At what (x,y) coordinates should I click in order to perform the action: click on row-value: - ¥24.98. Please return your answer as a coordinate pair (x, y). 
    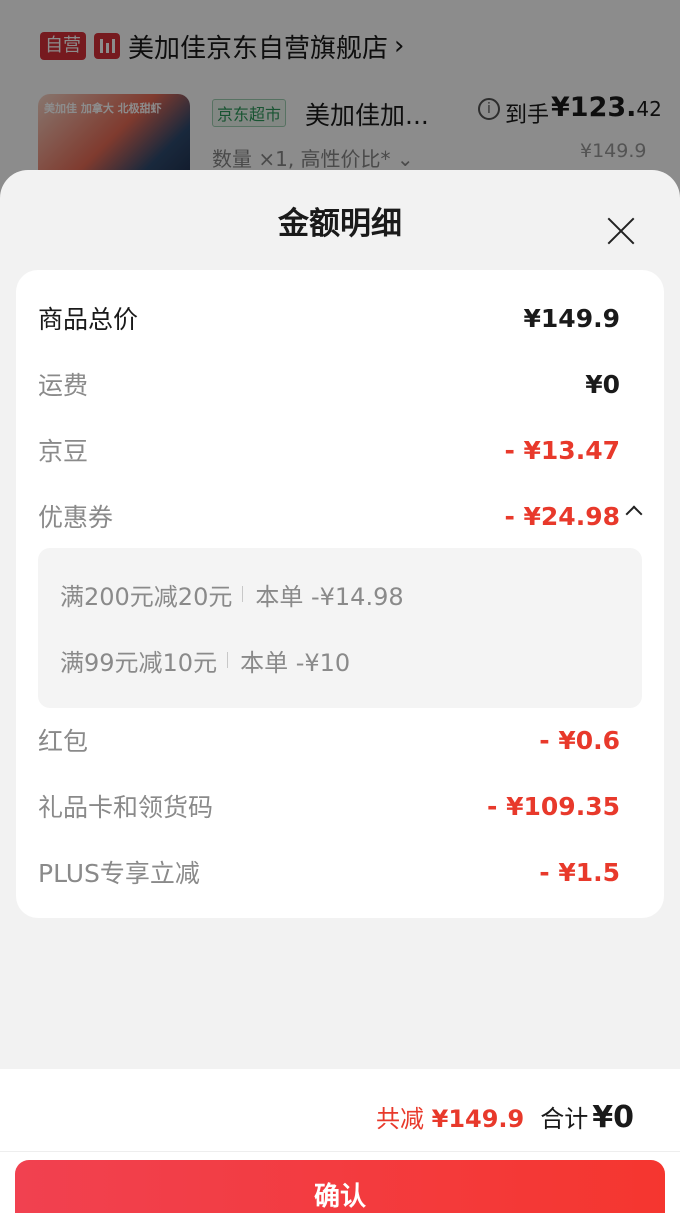
    Looking at the image, I should click on (562, 516).